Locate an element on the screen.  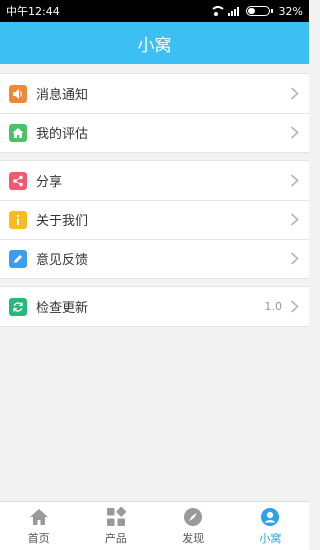
share-icon is located at coordinates (18, 180).